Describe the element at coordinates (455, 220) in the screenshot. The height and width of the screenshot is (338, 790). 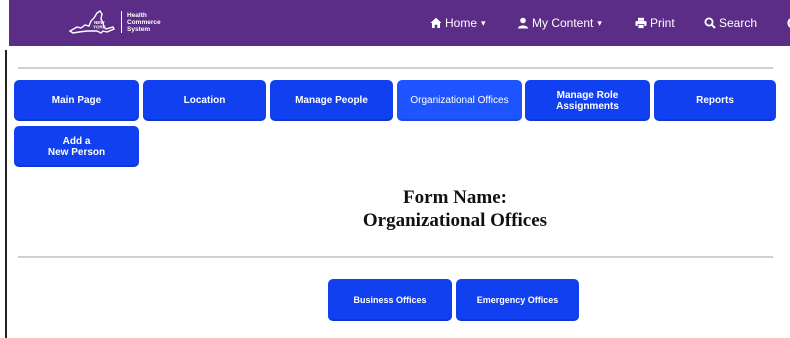
I see `form-title-line-2: Organizational Offices` at that location.